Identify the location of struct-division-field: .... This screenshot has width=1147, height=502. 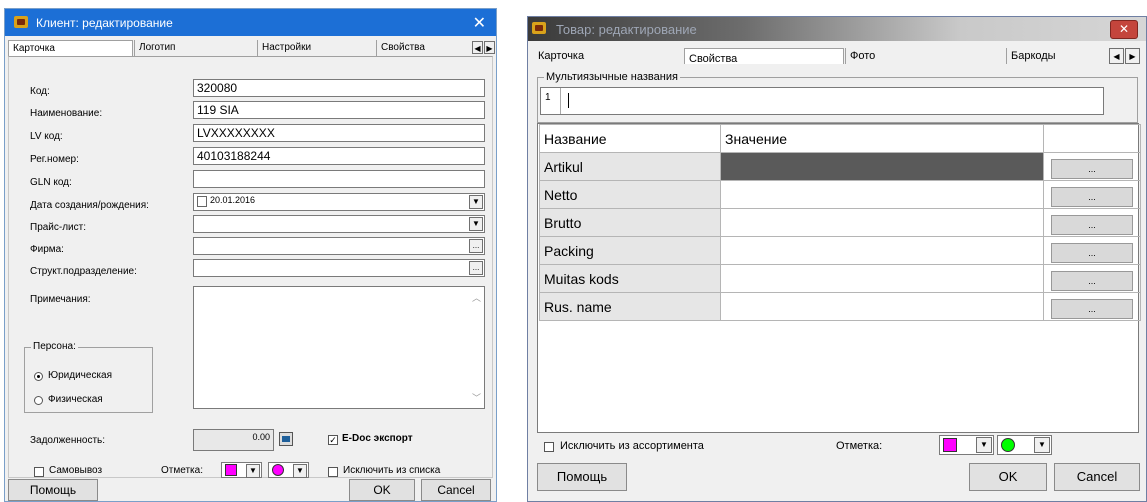
(339, 268).